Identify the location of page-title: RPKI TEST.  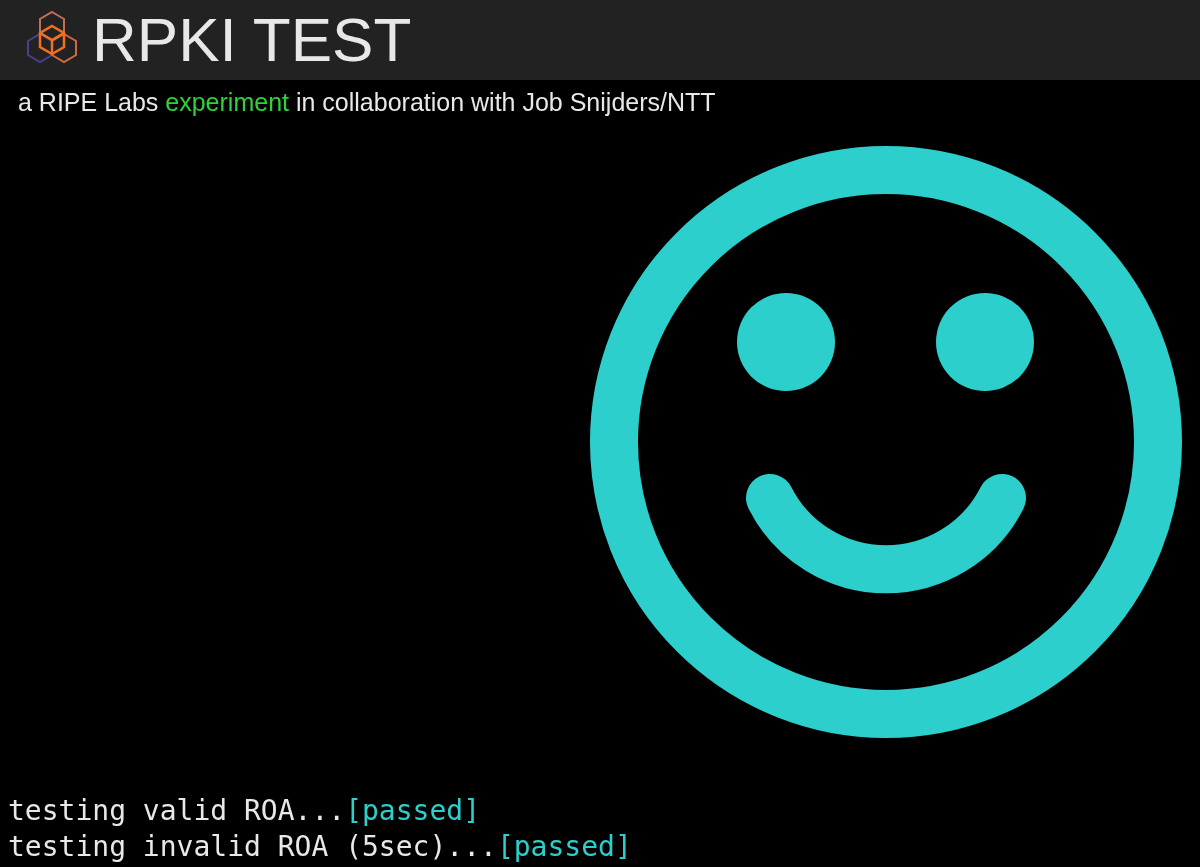
(252, 40).